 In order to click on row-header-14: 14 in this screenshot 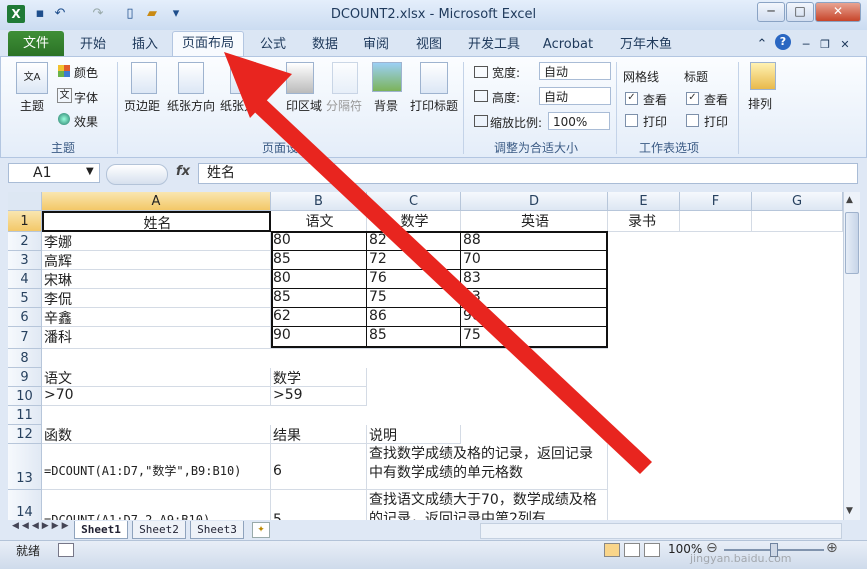, I will do `click(25, 505)`.